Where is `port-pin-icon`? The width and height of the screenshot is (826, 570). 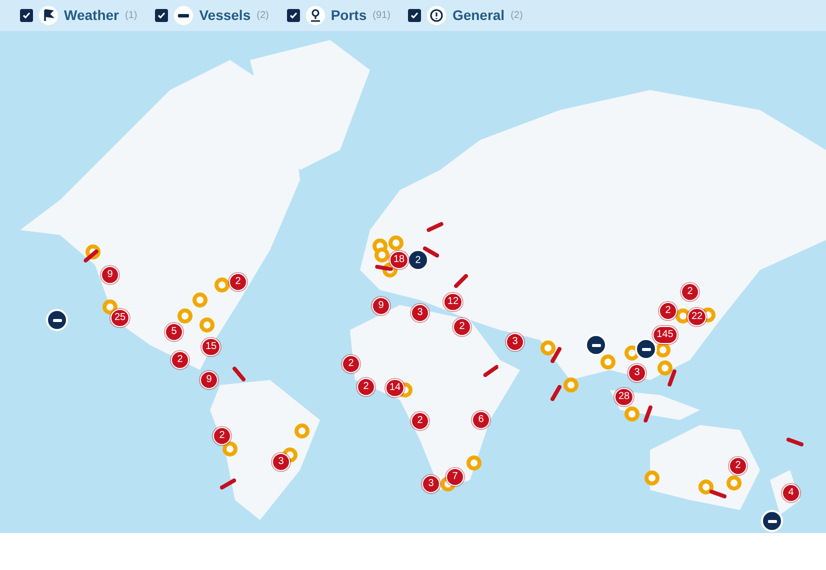
port-pin-icon is located at coordinates (315, 15).